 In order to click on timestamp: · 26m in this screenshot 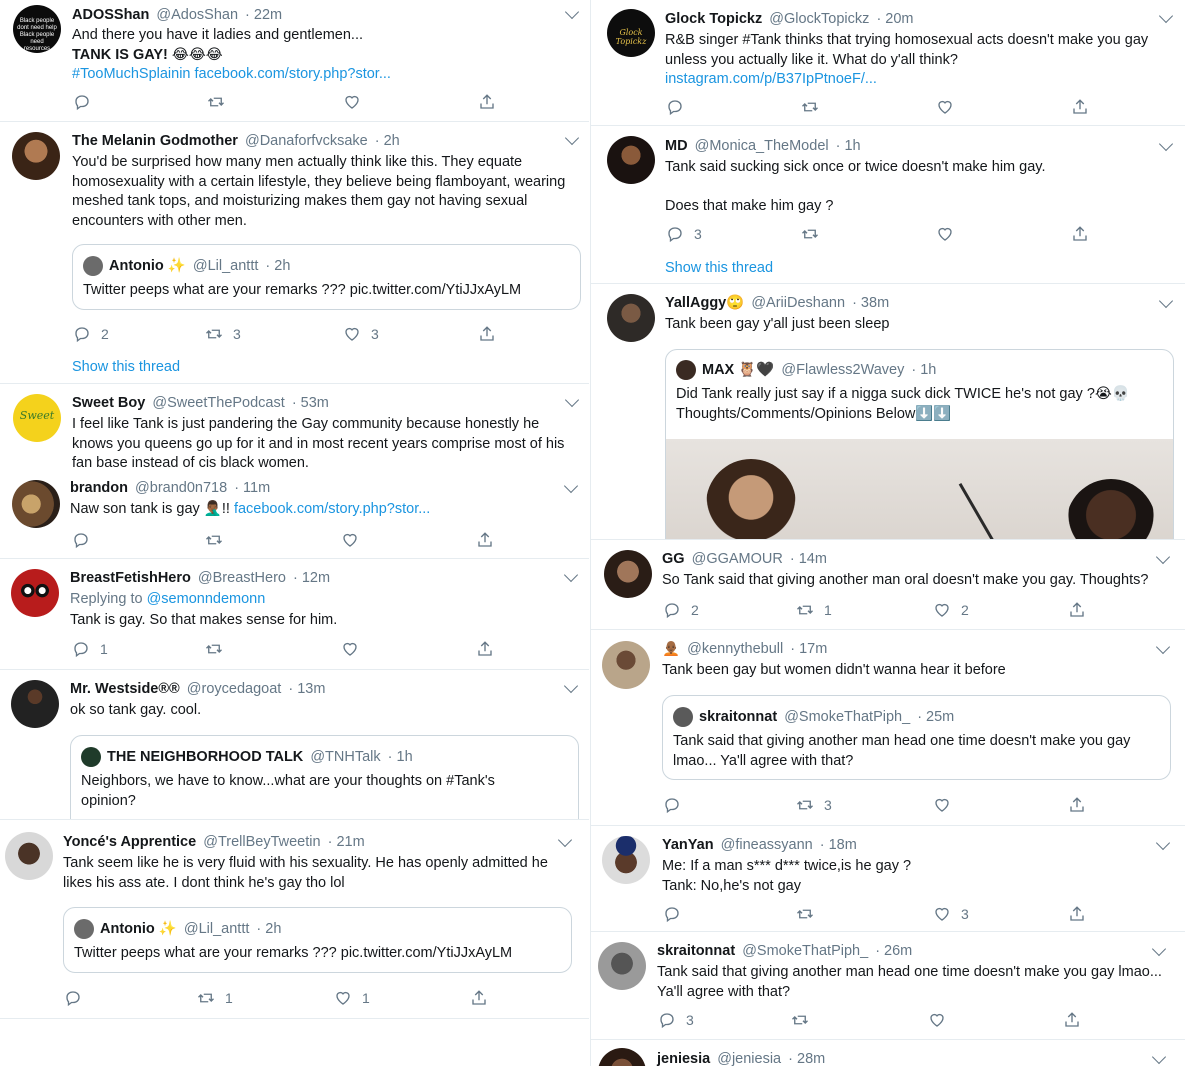, I will do `click(893, 951)`.